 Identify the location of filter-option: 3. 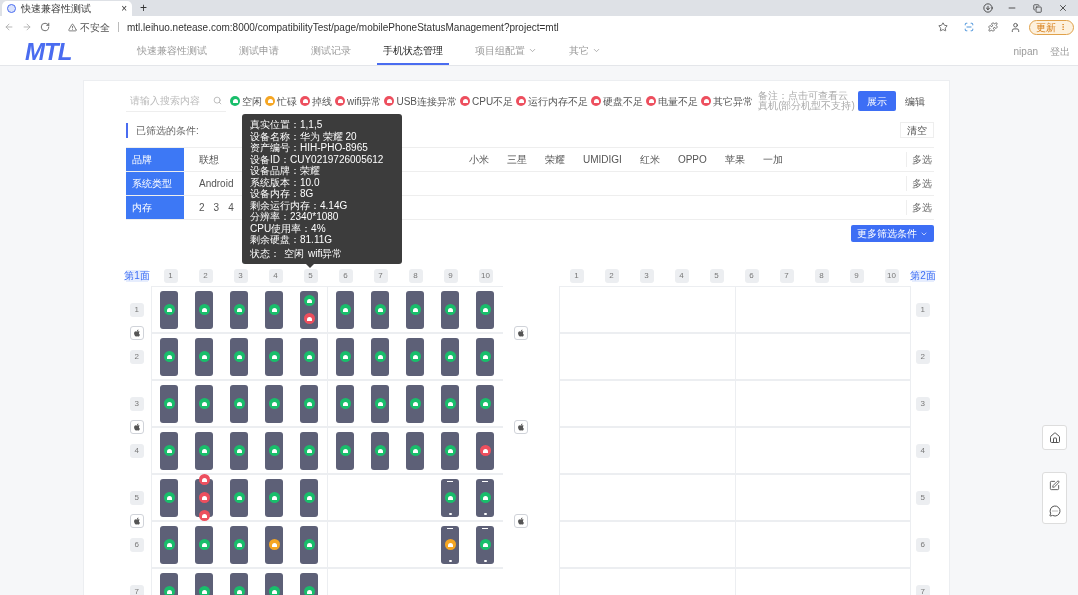
(216, 207).